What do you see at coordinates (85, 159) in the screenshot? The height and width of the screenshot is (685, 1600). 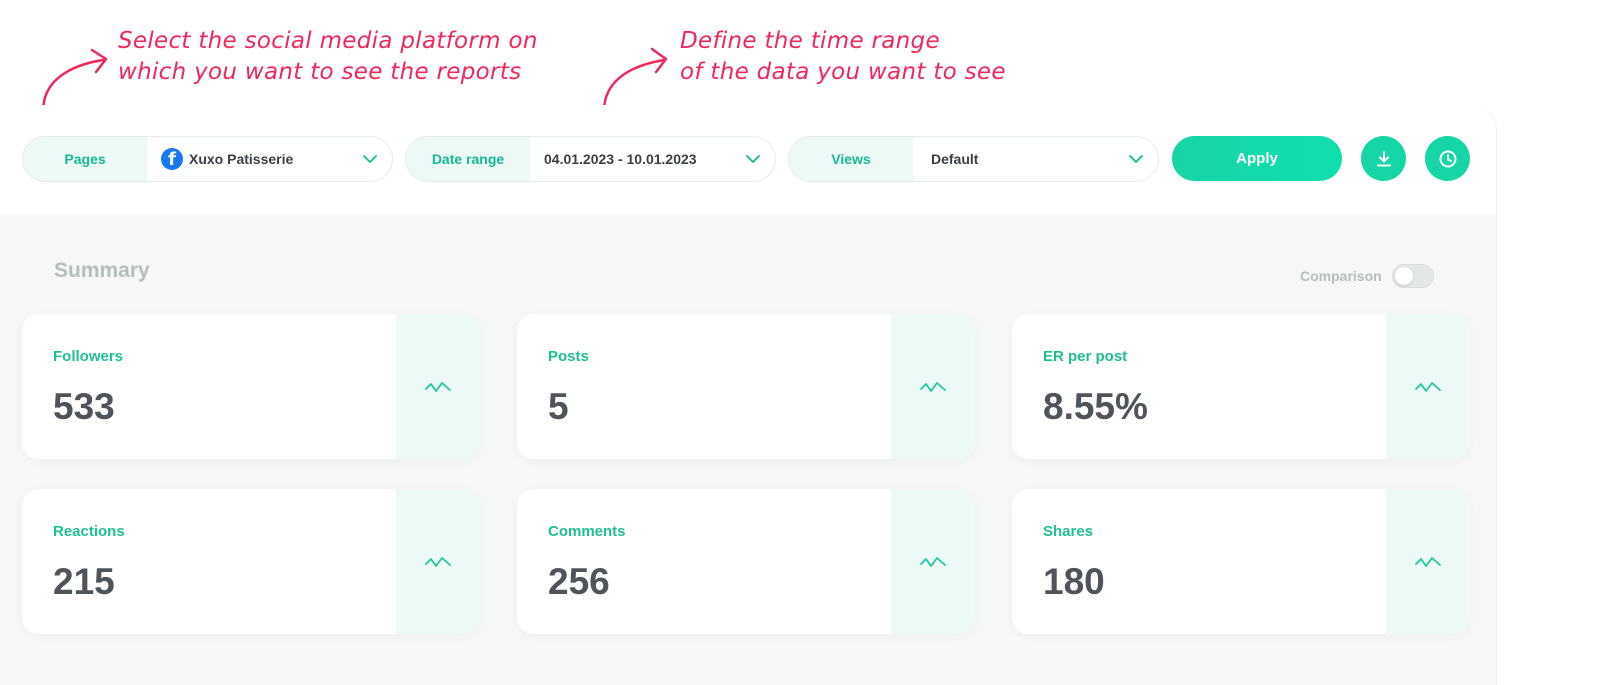 I see `pages-label: Pages` at bounding box center [85, 159].